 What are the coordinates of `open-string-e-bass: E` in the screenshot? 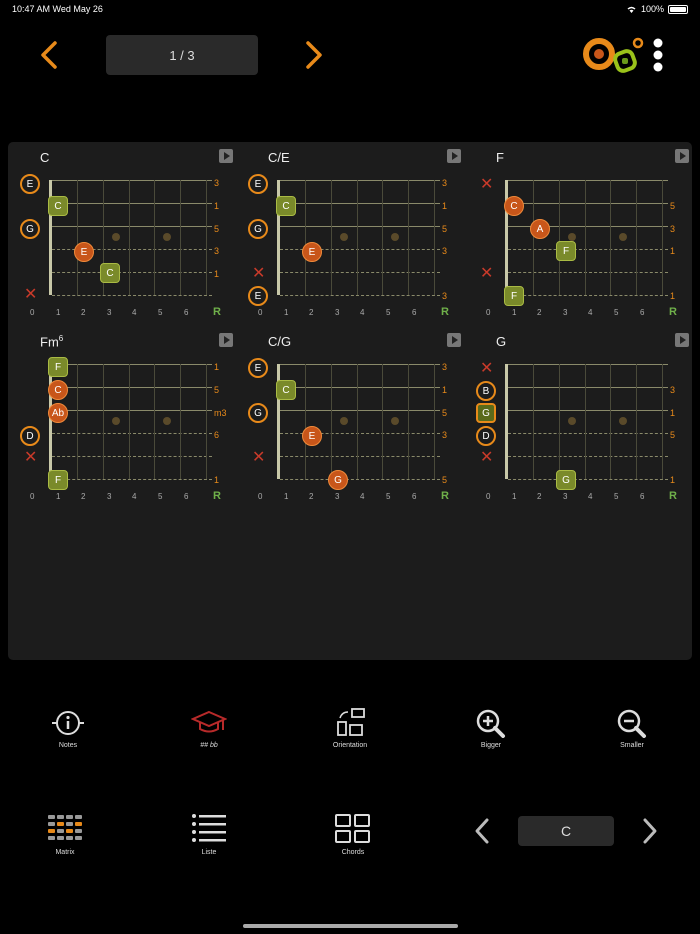 It's located at (258, 296).